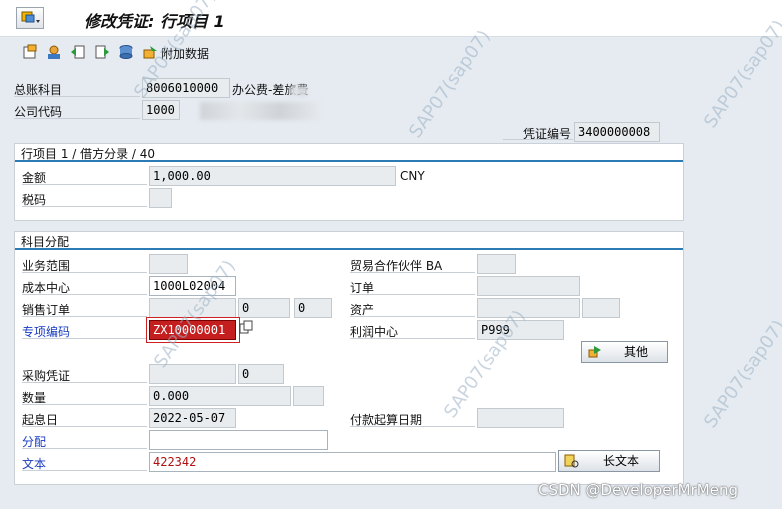  Describe the element at coordinates (88, 154) in the screenshot. I see `line-item-title: 行项目 1 / 借方分录 / 40` at that location.